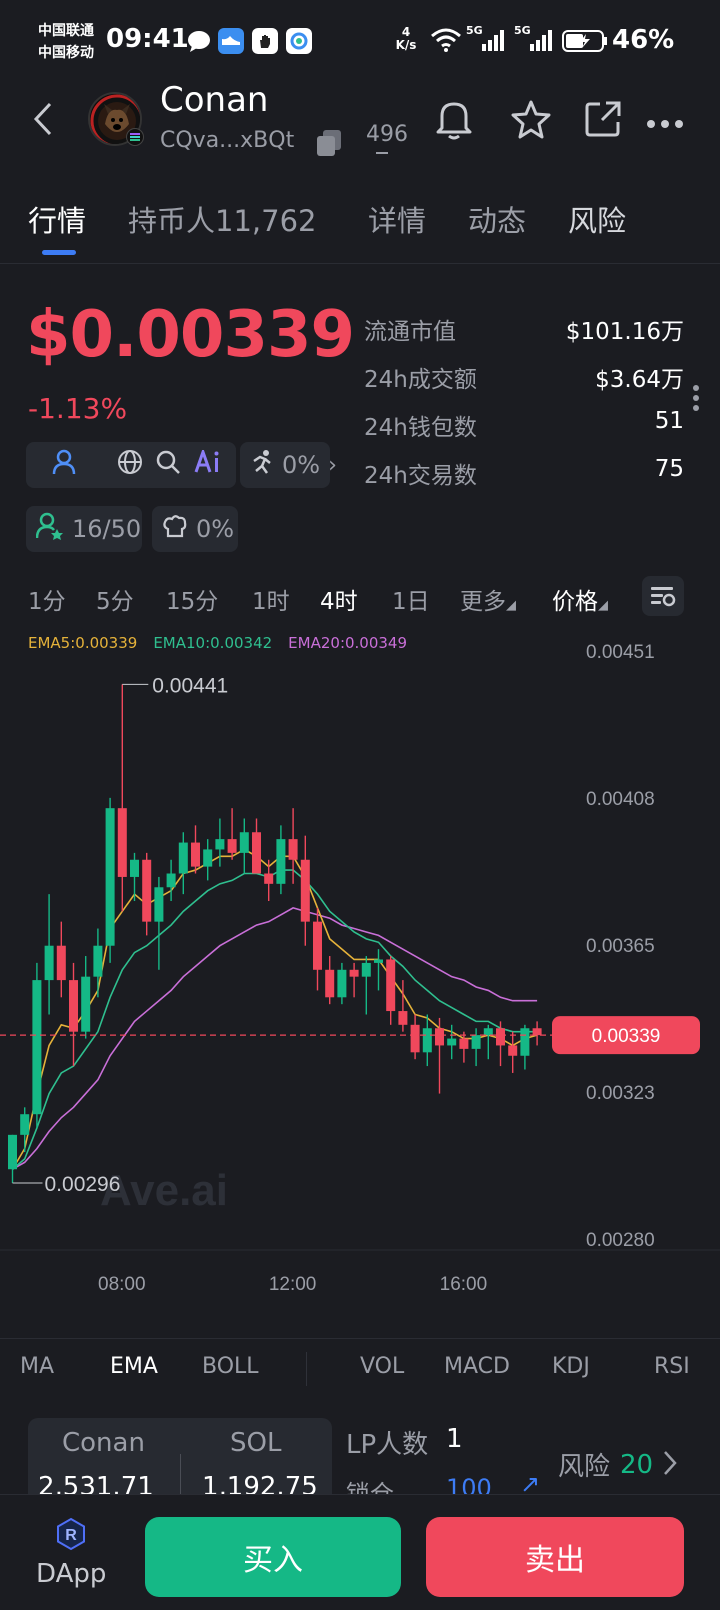 Image resolution: width=720 pixels, height=1610 pixels. I want to click on timeframe-1d: 1日, so click(411, 599).